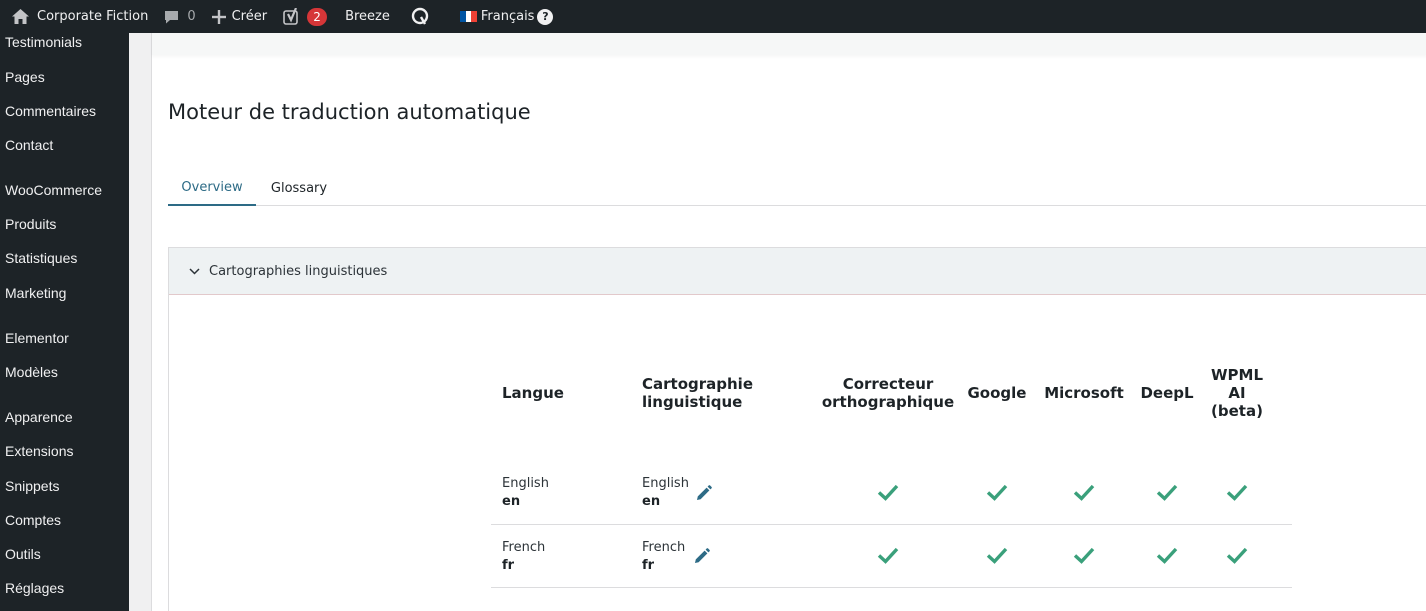 The height and width of the screenshot is (611, 1426). What do you see at coordinates (349, 112) in the screenshot?
I see `page-title: Moteur de traduction automatique` at bounding box center [349, 112].